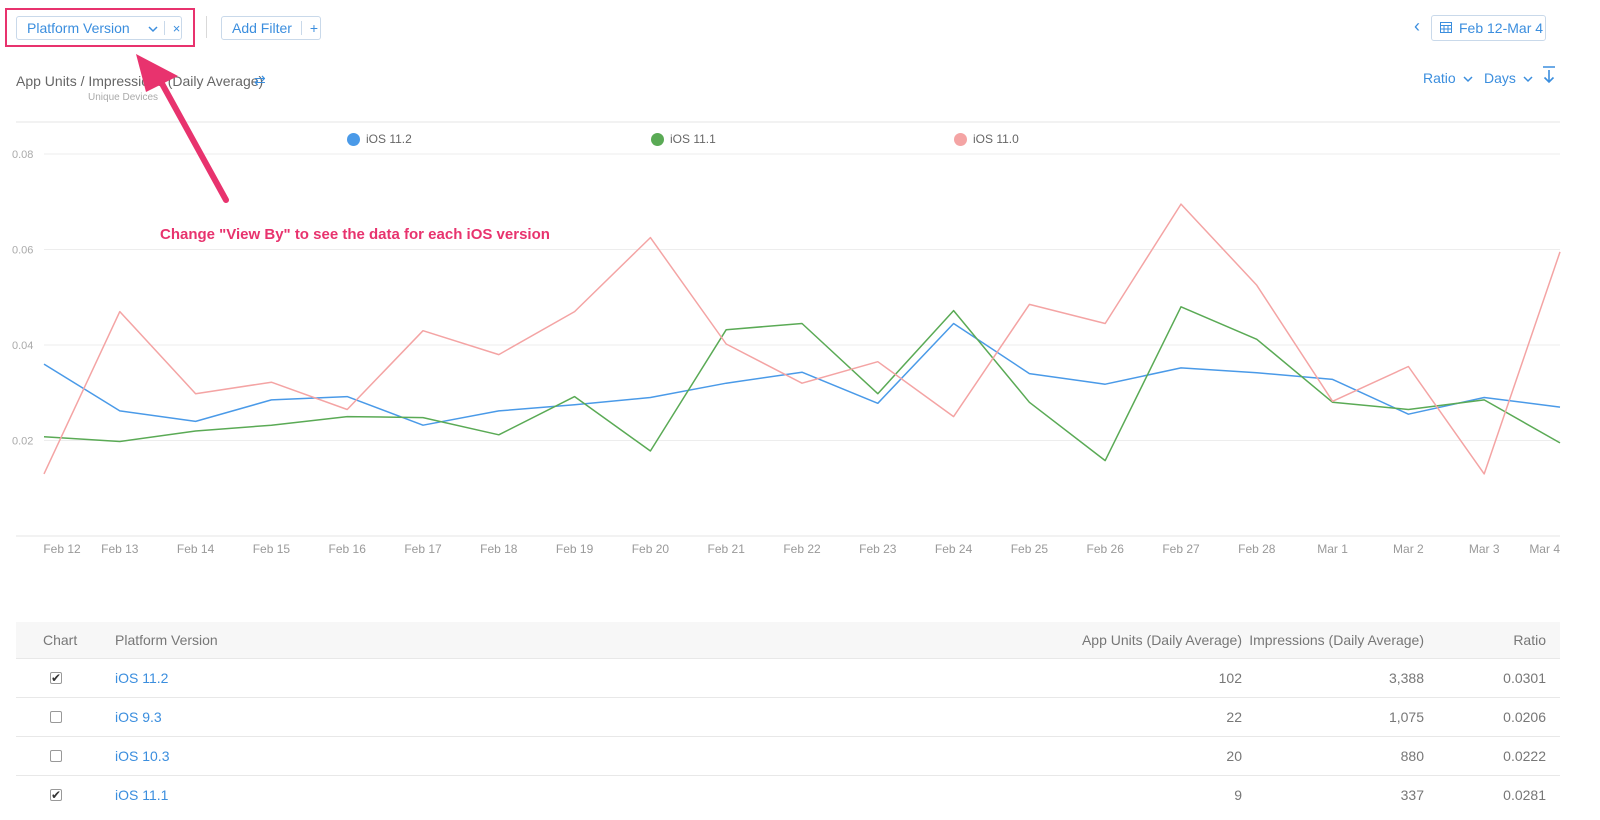 The width and height of the screenshot is (1600, 820). I want to click on x-tick-label: Mar 2, so click(1408, 549).